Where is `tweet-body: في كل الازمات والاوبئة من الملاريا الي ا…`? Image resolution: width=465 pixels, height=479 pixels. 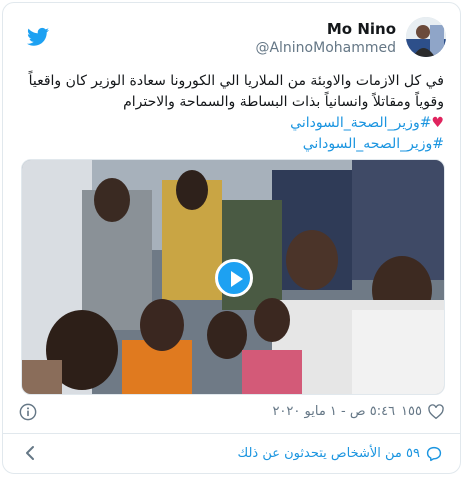 tweet-body: في كل الازمات والاوبئة من الملاريا الي ا… is located at coordinates (236, 91).